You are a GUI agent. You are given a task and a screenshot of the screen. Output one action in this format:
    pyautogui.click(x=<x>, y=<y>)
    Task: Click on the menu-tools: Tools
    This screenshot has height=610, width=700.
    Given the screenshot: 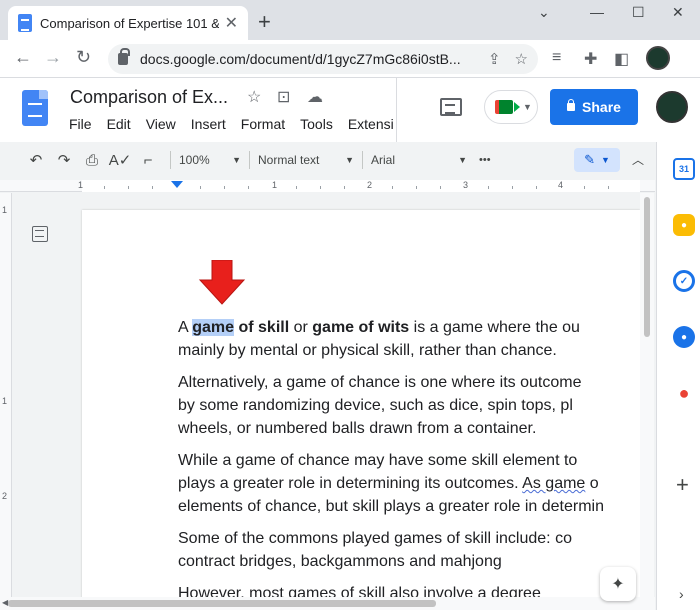 What is the action you would take?
    pyautogui.click(x=316, y=124)
    